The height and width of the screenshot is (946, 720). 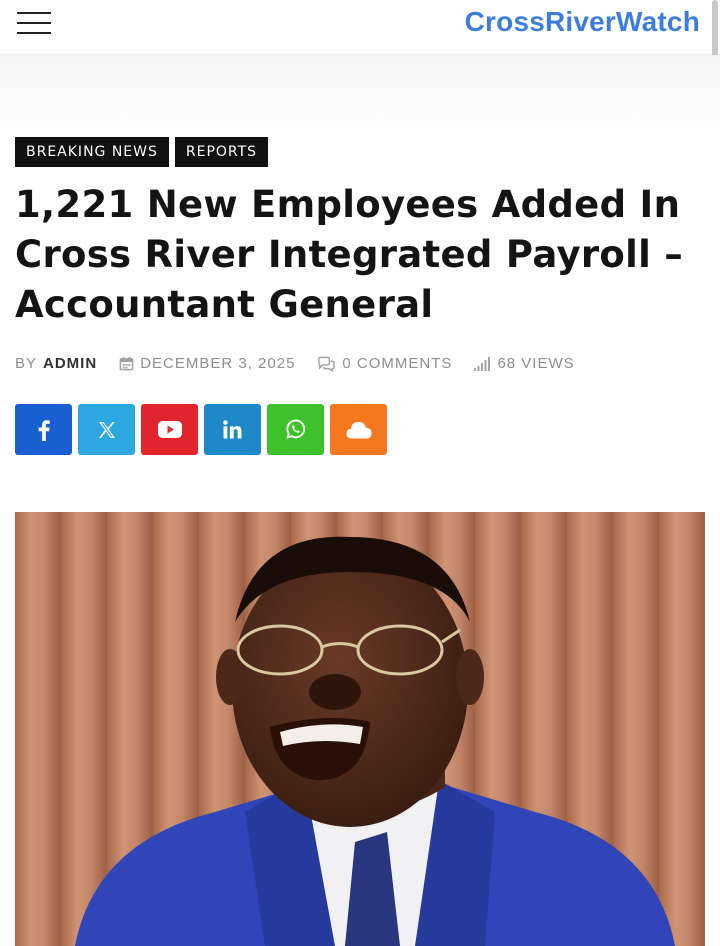 I want to click on category-breaking-news: BREAKING NEWS, so click(x=92, y=152).